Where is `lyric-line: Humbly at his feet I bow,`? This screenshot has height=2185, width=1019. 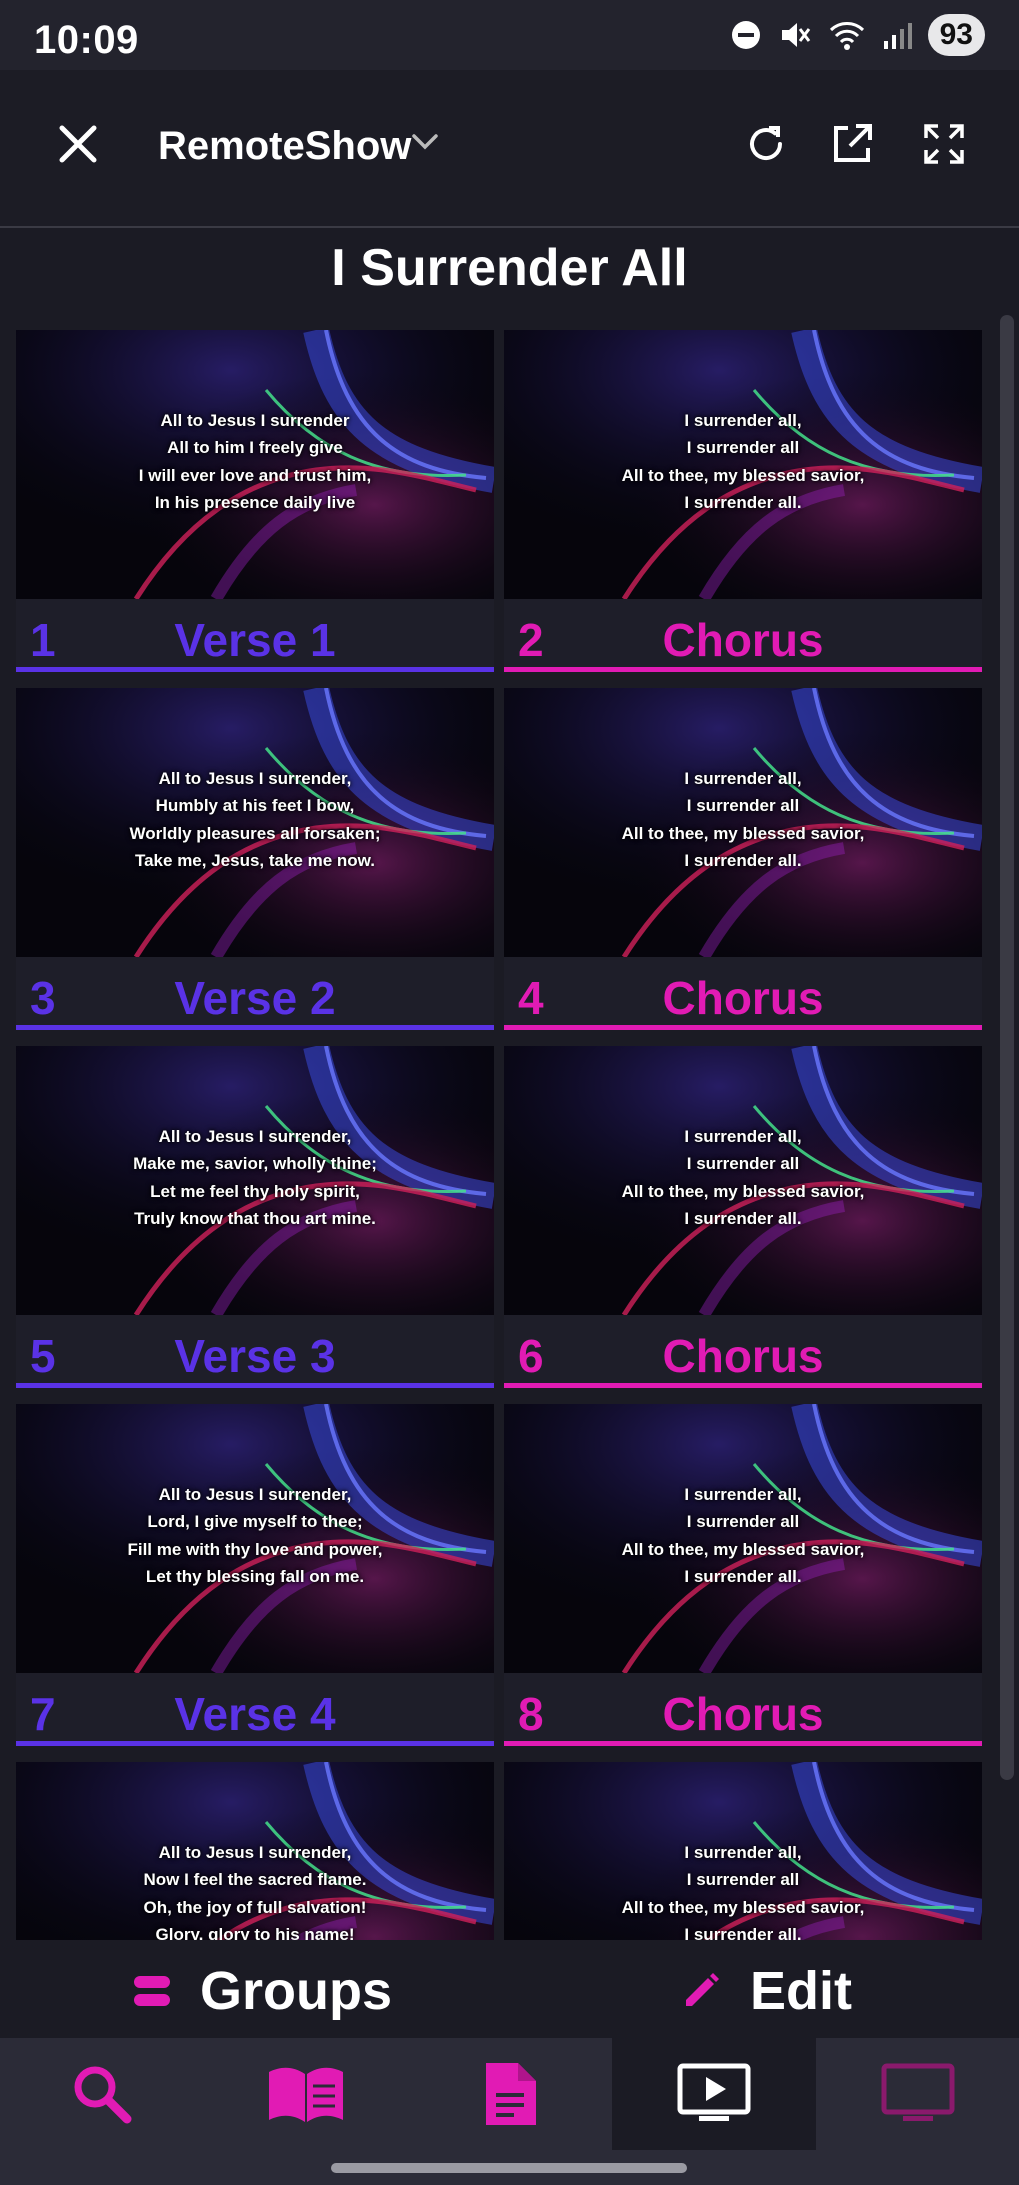 lyric-line: Humbly at his feet I bow, is located at coordinates (255, 805).